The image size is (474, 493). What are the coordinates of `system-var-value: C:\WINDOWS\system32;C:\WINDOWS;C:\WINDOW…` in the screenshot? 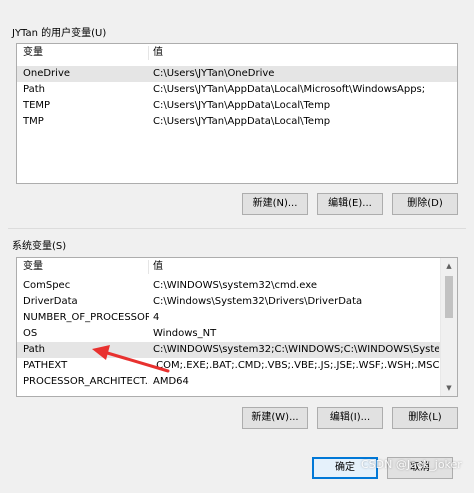 It's located at (296, 349).